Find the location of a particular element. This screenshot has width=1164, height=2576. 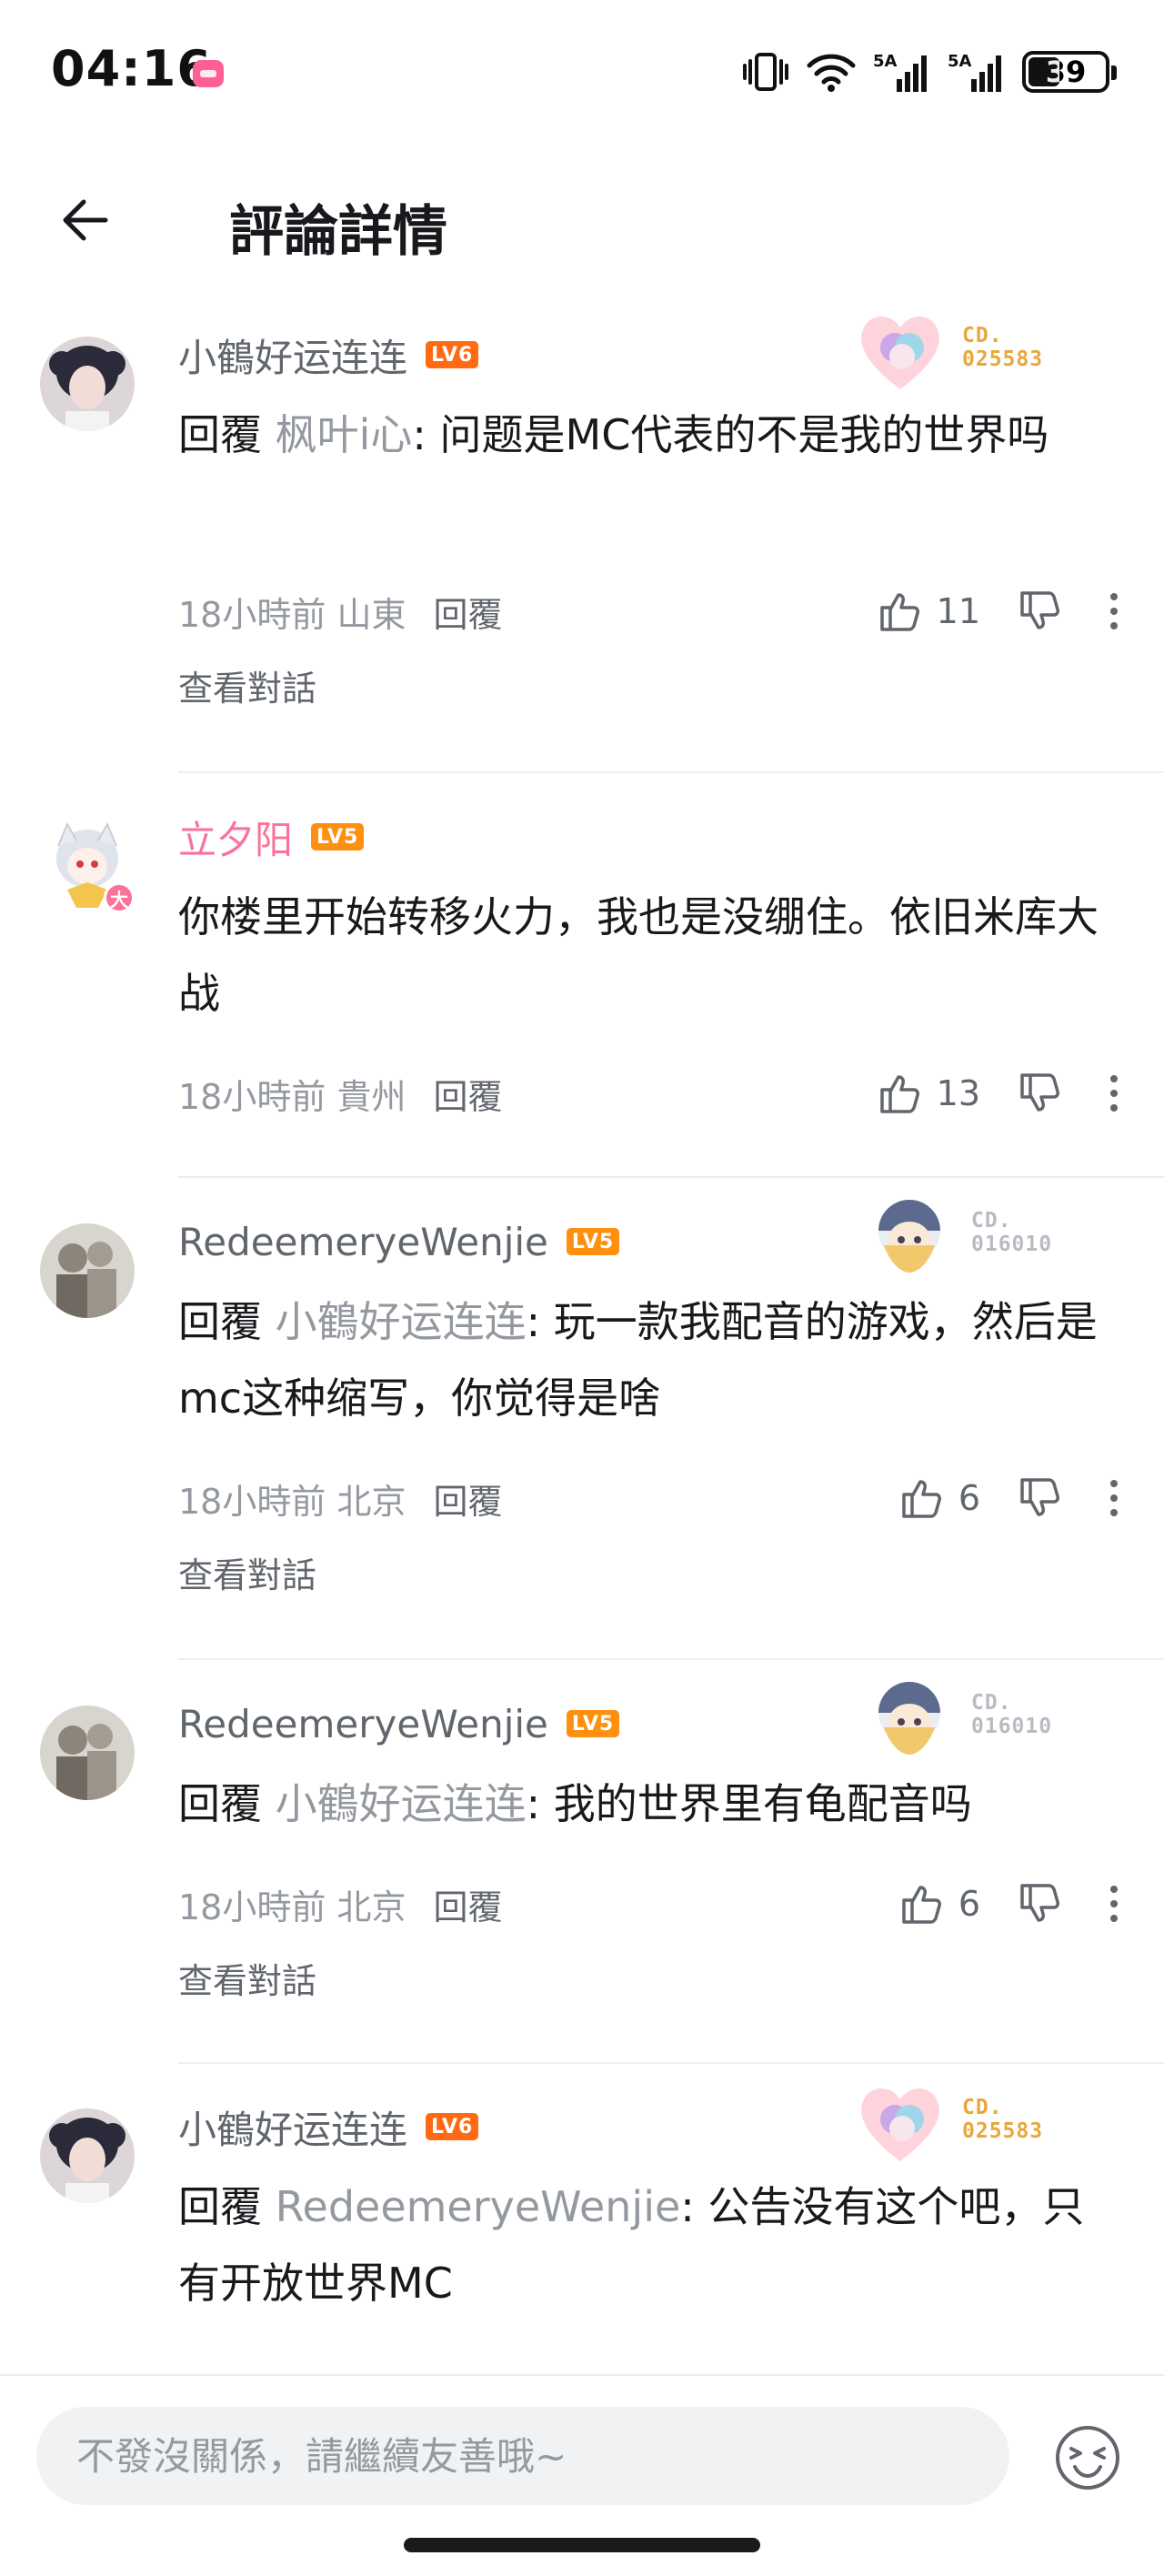

reply-target-user: 枫叶i心 is located at coordinates (345, 434).